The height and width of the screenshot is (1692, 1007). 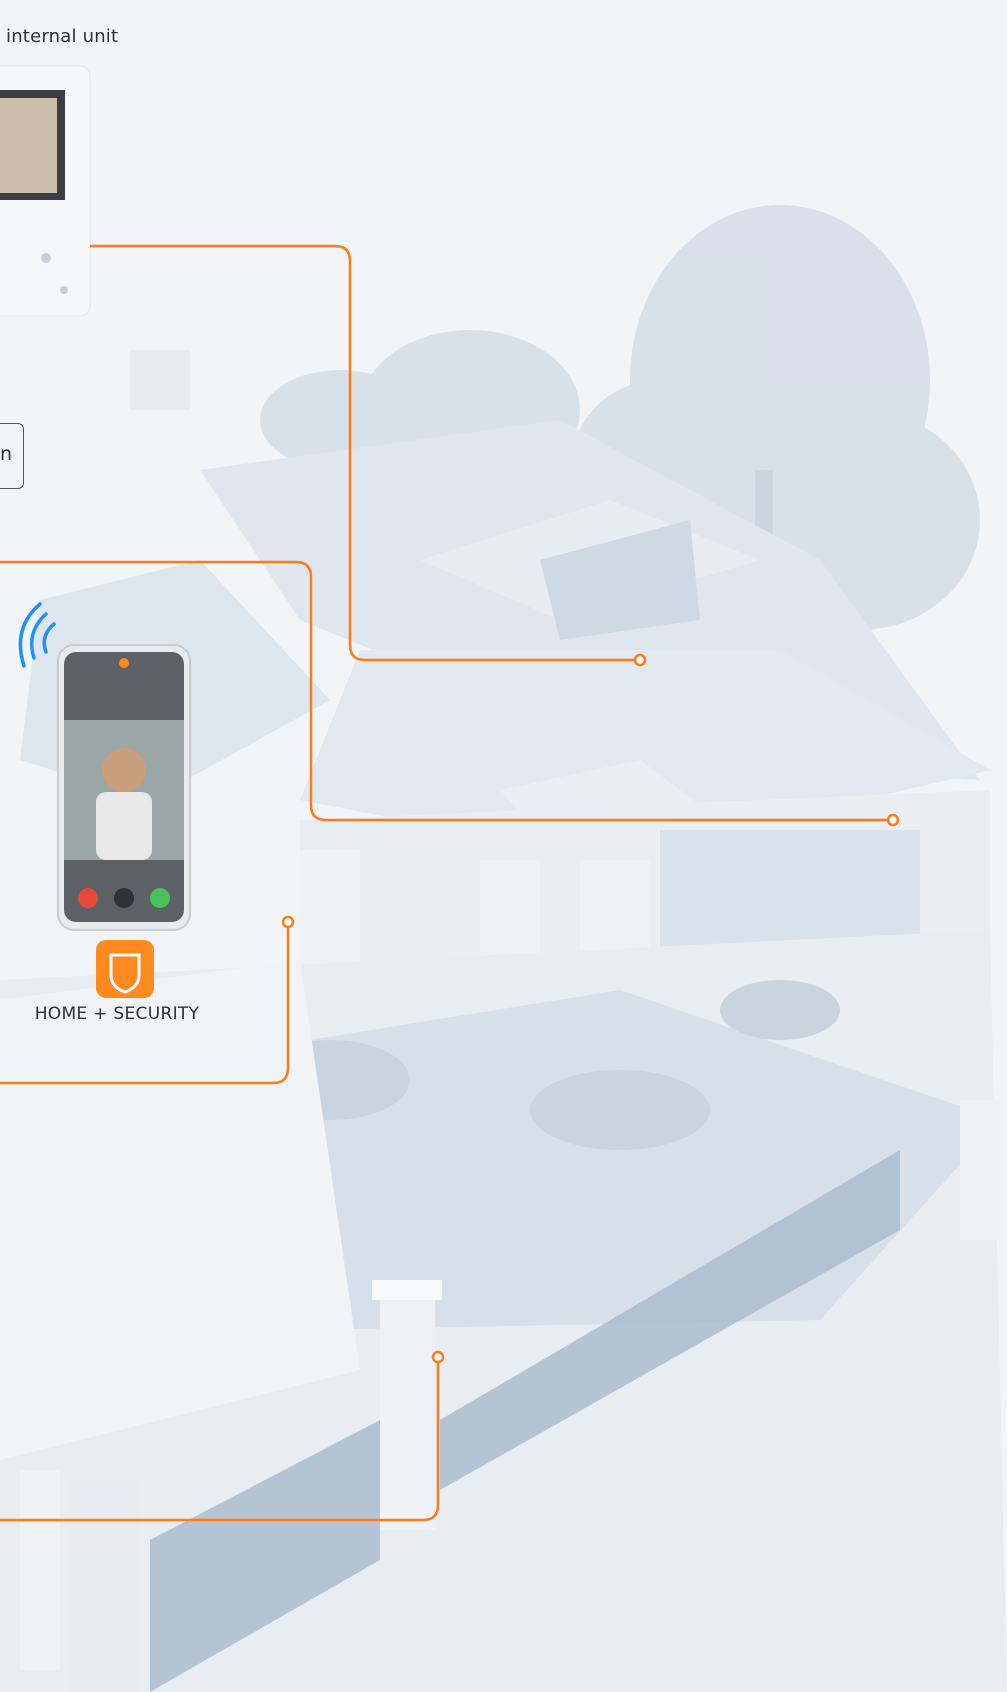 What do you see at coordinates (124, 770) in the screenshot?
I see `person-face` at bounding box center [124, 770].